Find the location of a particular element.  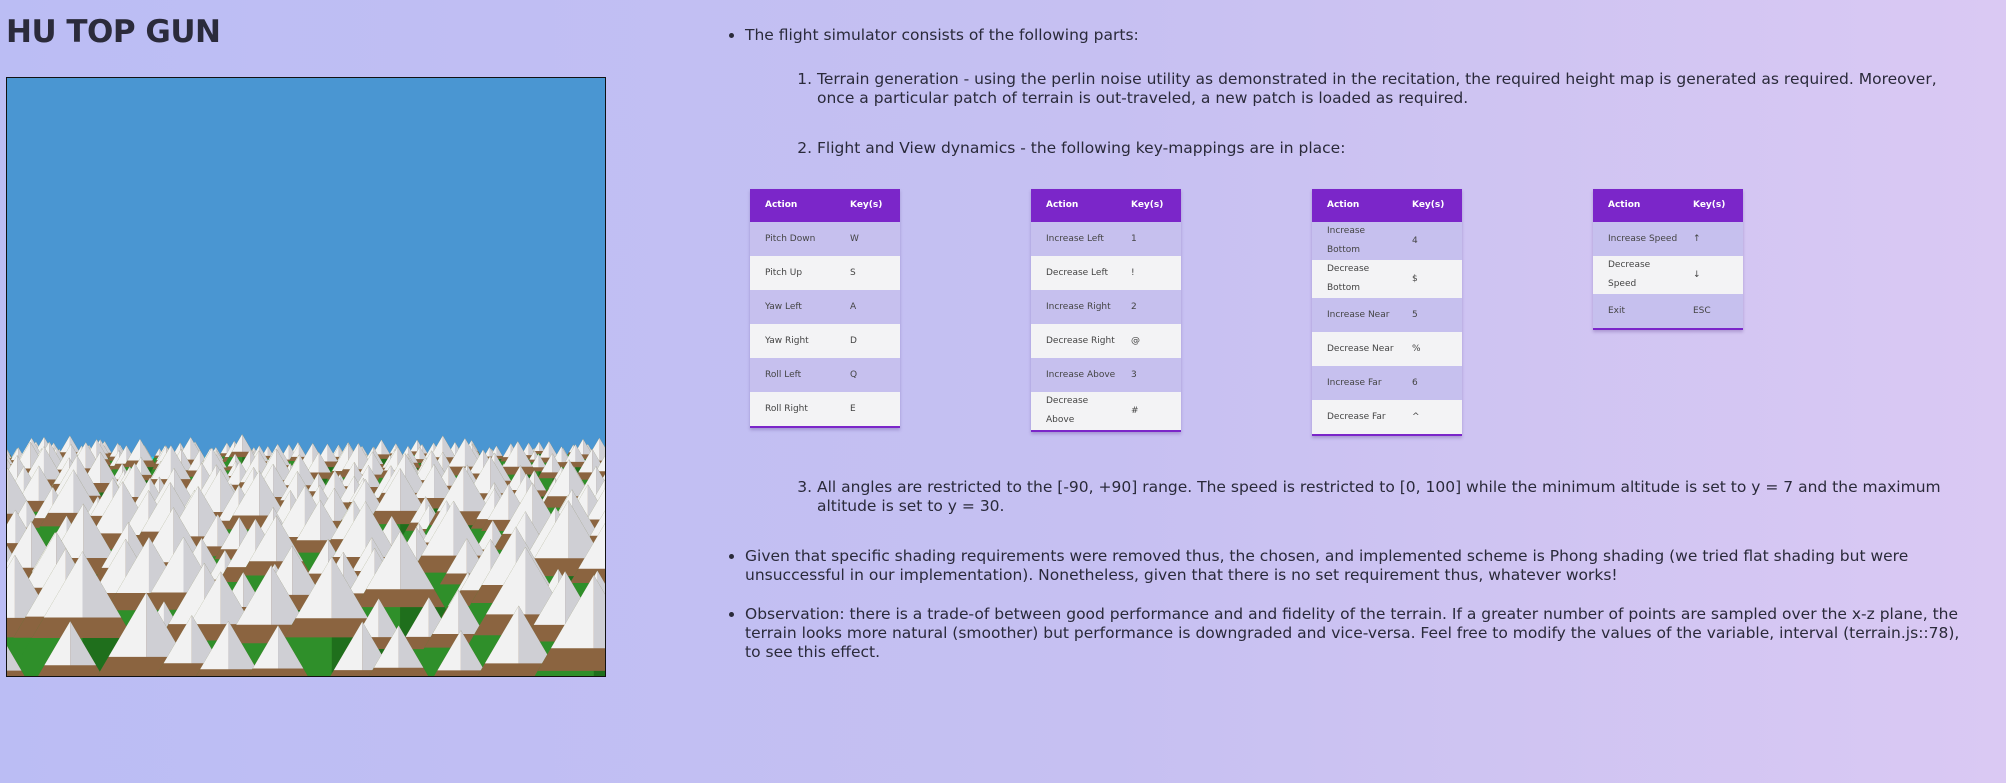

table-row: Roll Right E is located at coordinates (825, 409).